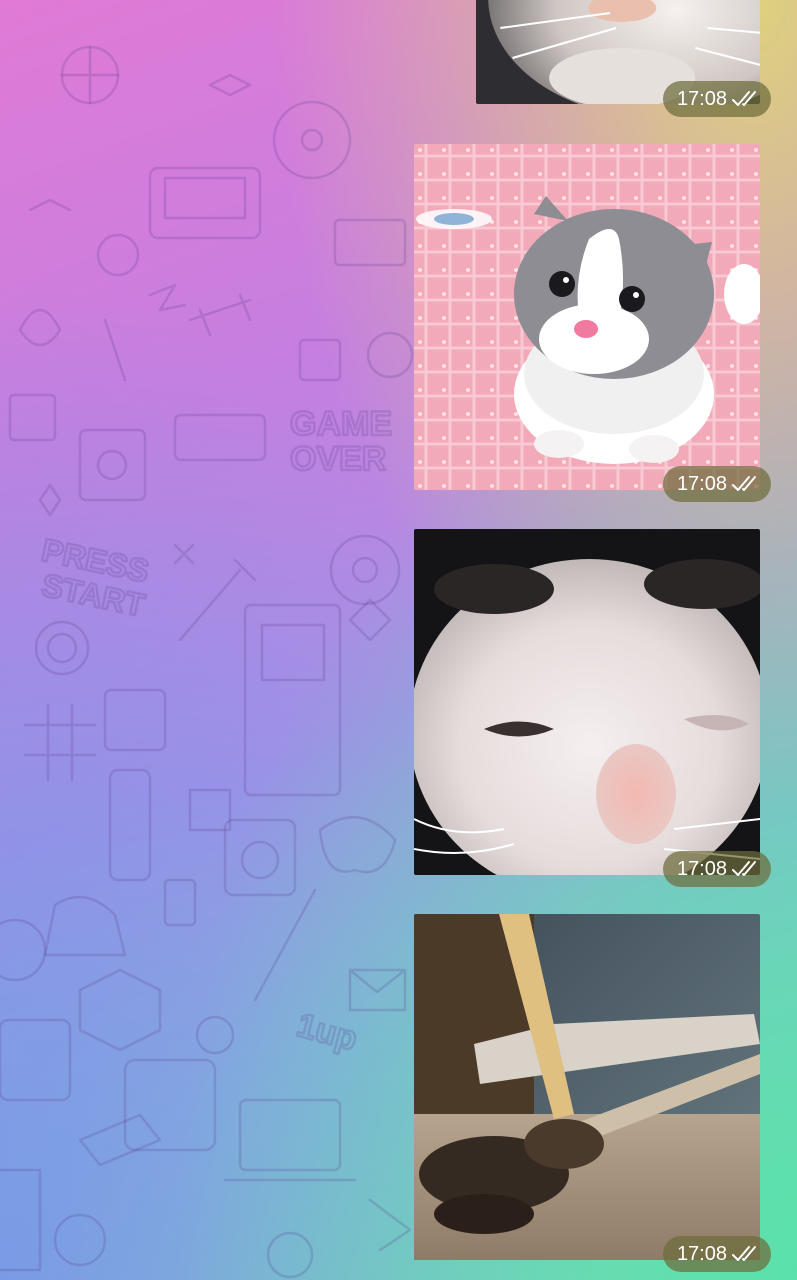 The width and height of the screenshot is (797, 1280). Describe the element at coordinates (96, 561) in the screenshot. I see `doodle-text-press: PRESS` at that location.